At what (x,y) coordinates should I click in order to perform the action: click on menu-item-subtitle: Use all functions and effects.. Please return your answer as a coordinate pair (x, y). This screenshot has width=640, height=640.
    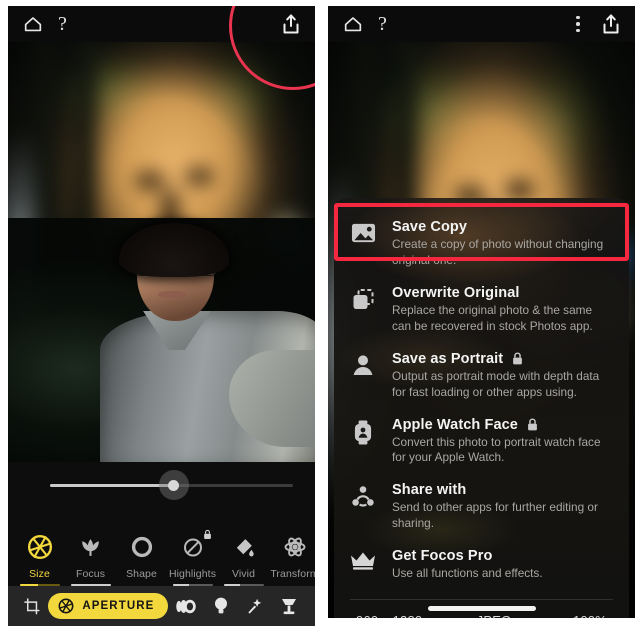
    Looking at the image, I should click on (467, 573).